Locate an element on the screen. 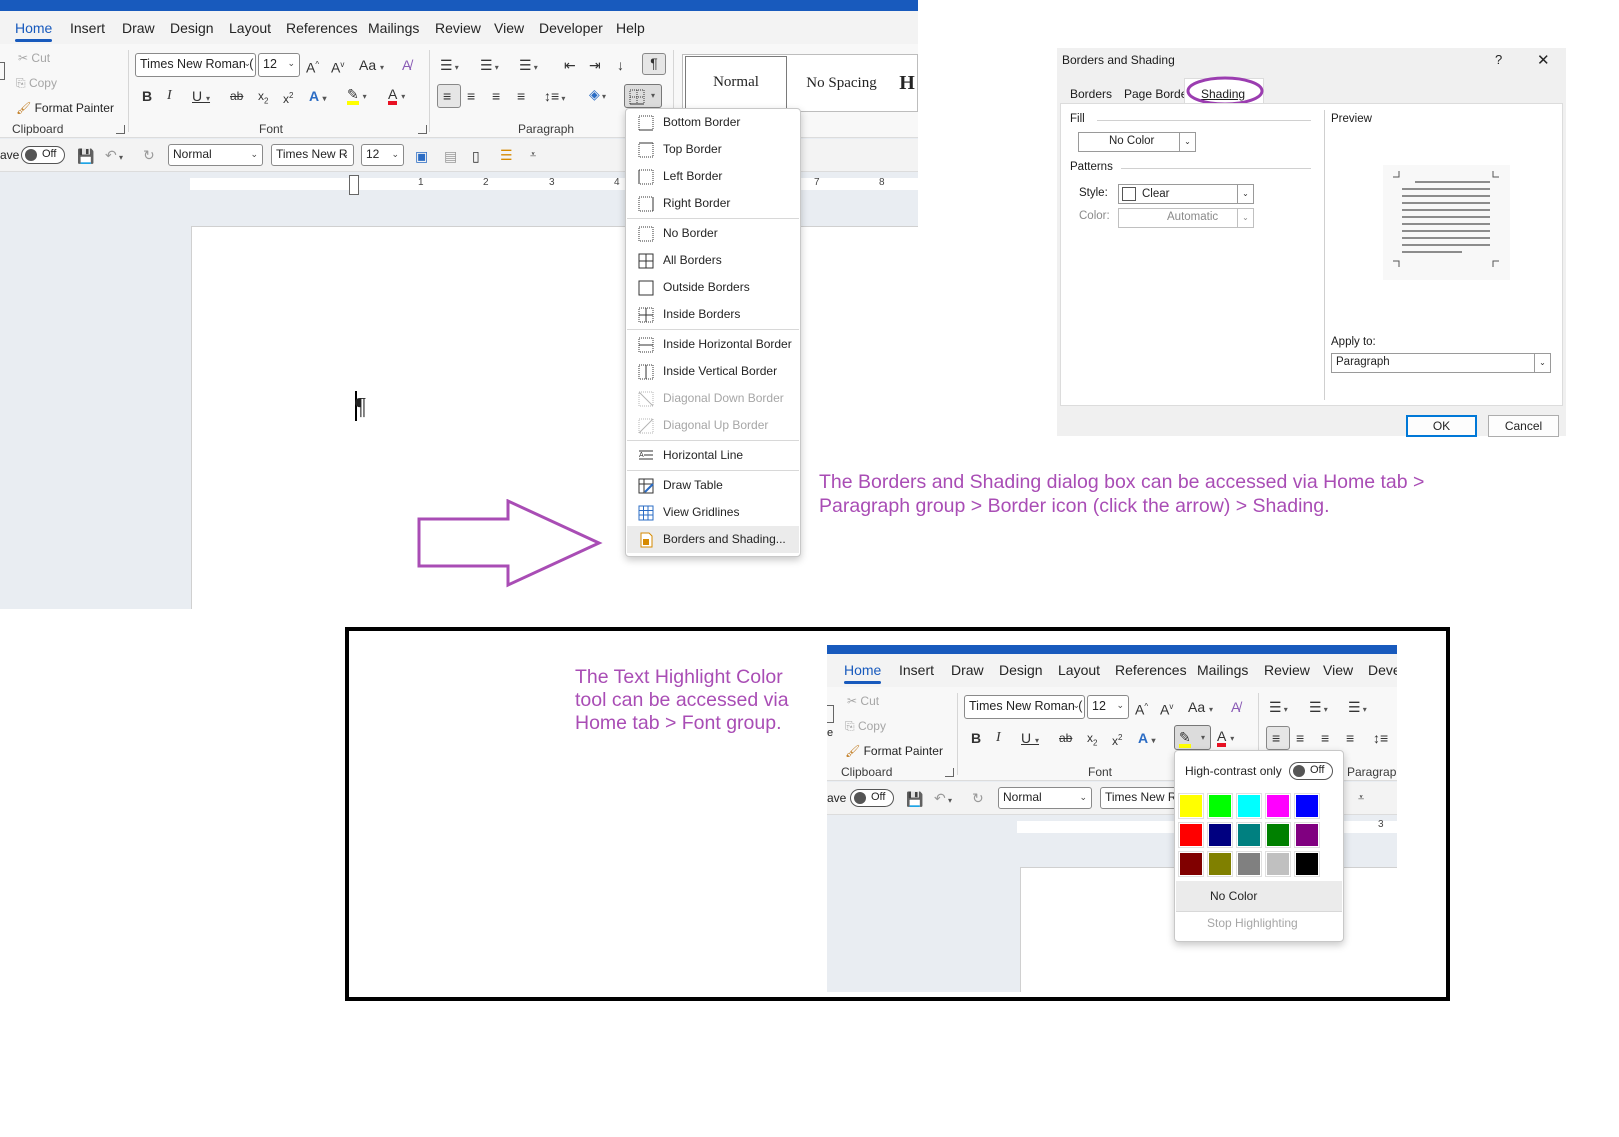 The height and width of the screenshot is (1137, 1619). menu-item-top-border: Top Border is located at coordinates (713, 149).